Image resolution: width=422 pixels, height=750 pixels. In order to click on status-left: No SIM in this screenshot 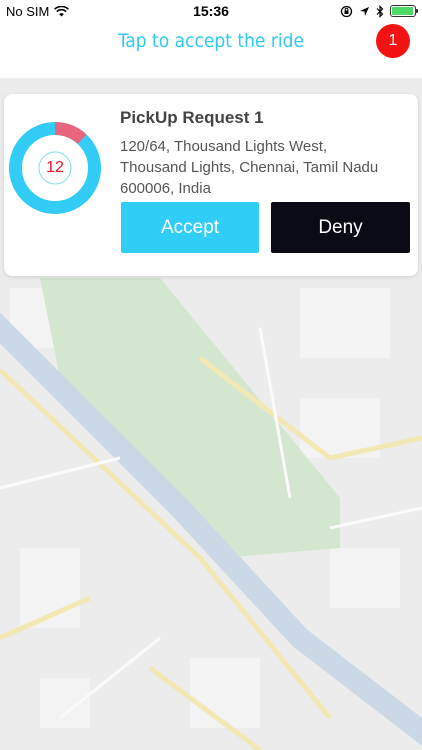, I will do `click(38, 11)`.